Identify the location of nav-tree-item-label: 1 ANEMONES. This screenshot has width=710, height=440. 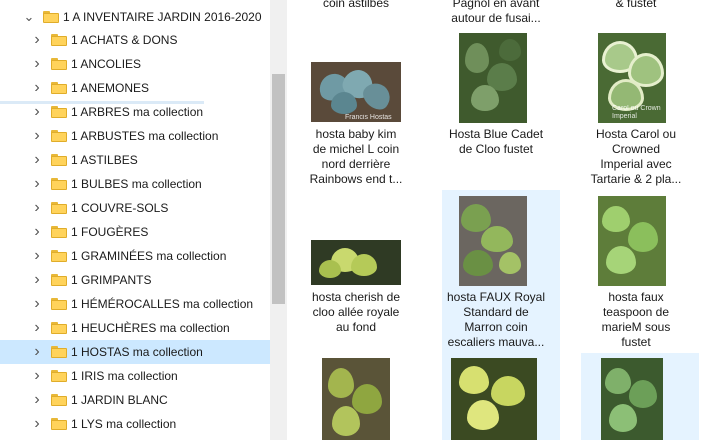
(110, 88).